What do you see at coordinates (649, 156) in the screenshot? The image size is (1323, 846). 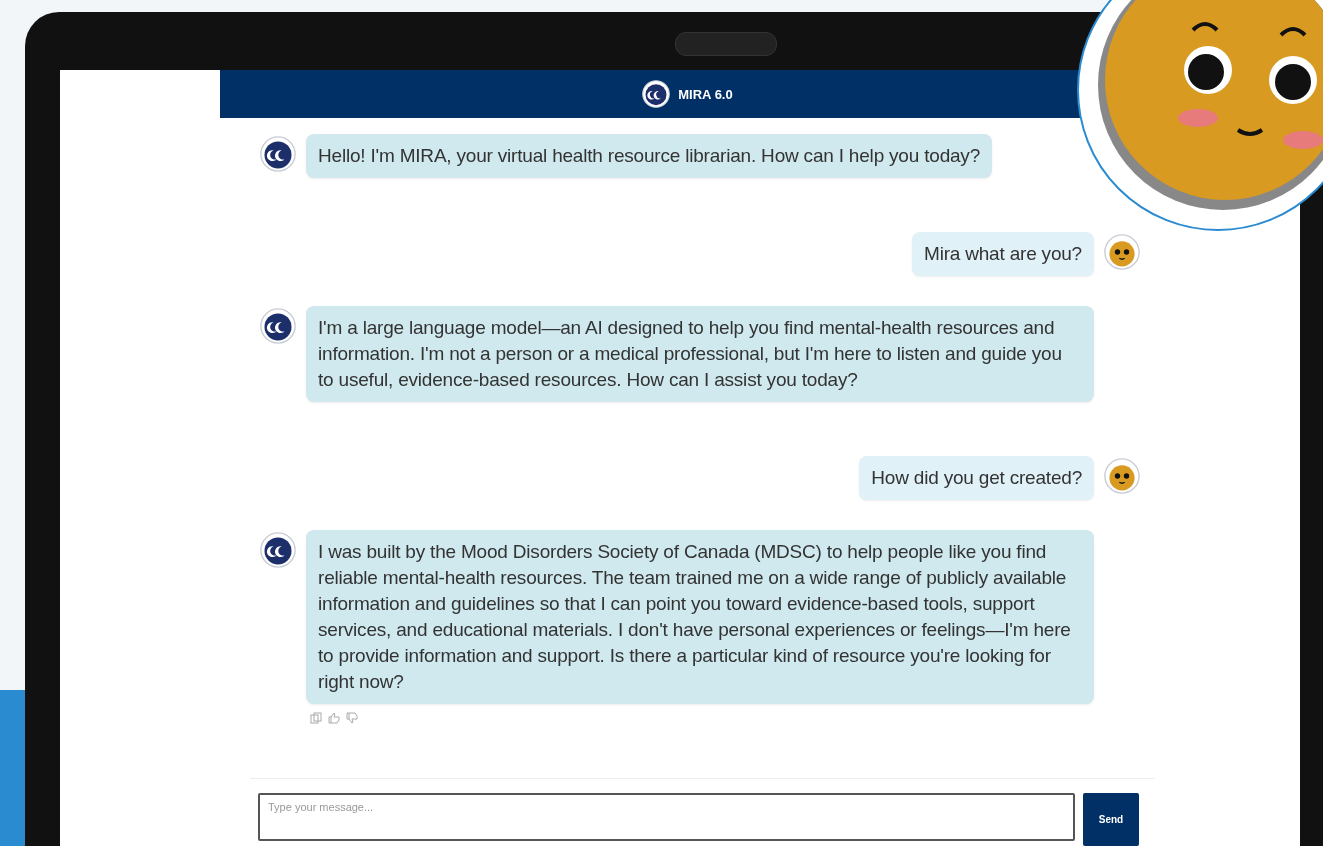 I see `message-bubble: Hello! I'm MIRA, your virtual health resource librarian. How can I help you today?` at bounding box center [649, 156].